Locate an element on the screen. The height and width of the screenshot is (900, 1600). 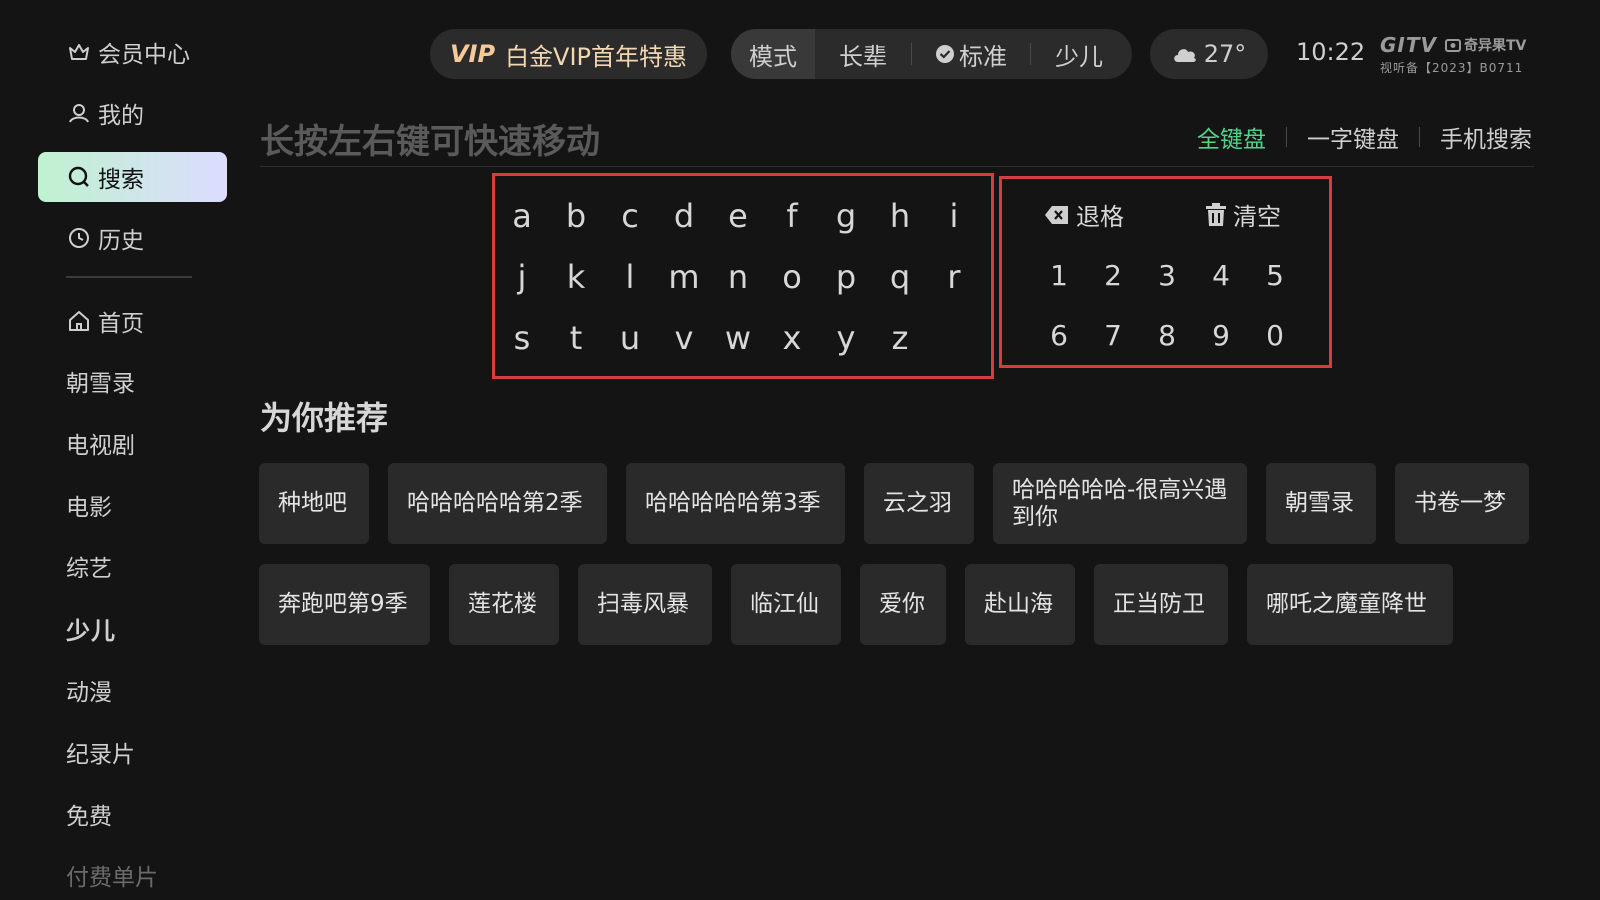
sidebar-item-label: 历史 is located at coordinates (121, 241).